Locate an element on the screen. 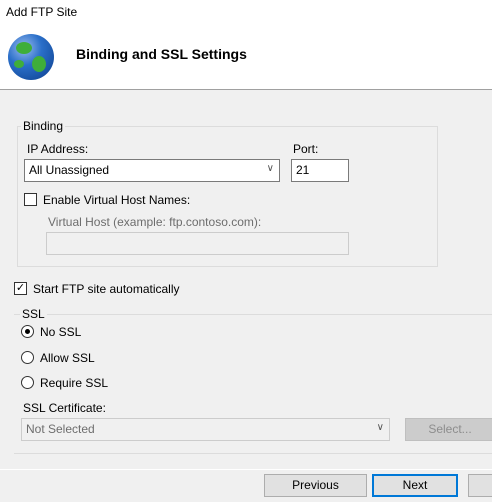  finish-button is located at coordinates (480, 485).